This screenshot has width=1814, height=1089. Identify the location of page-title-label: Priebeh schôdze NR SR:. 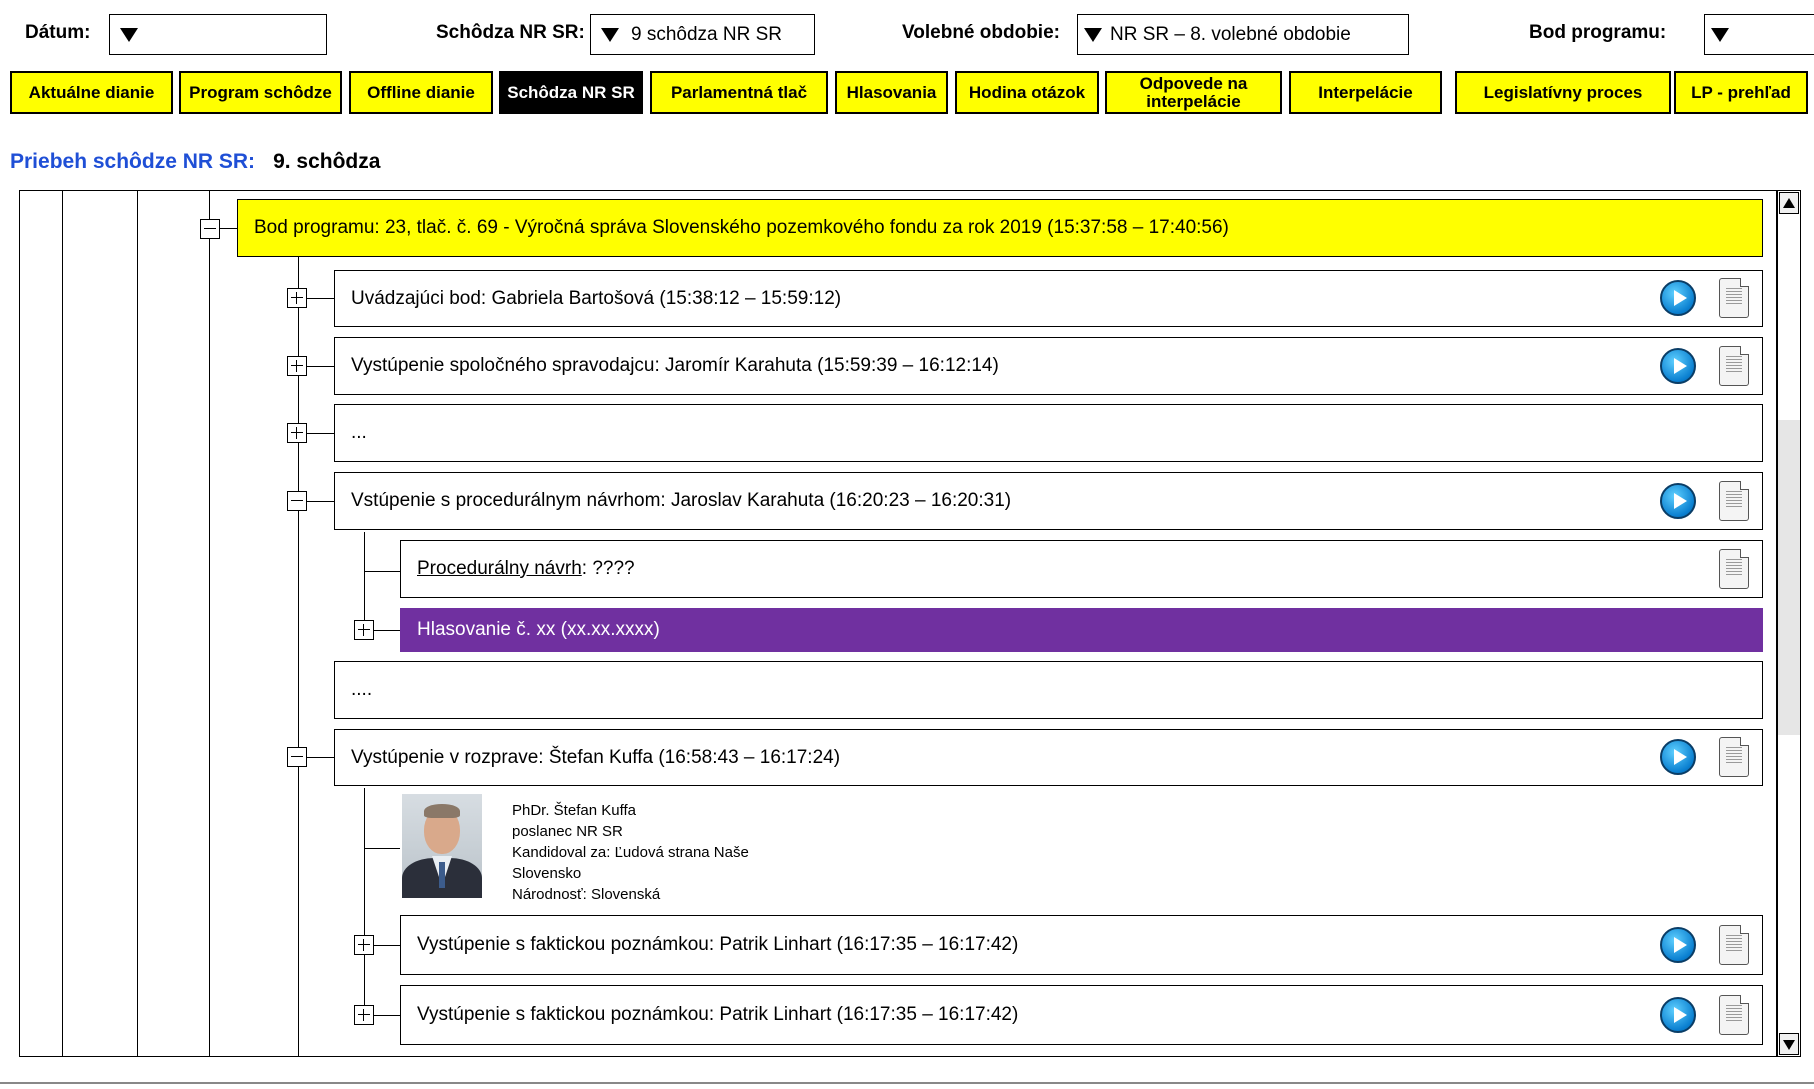
(133, 161).